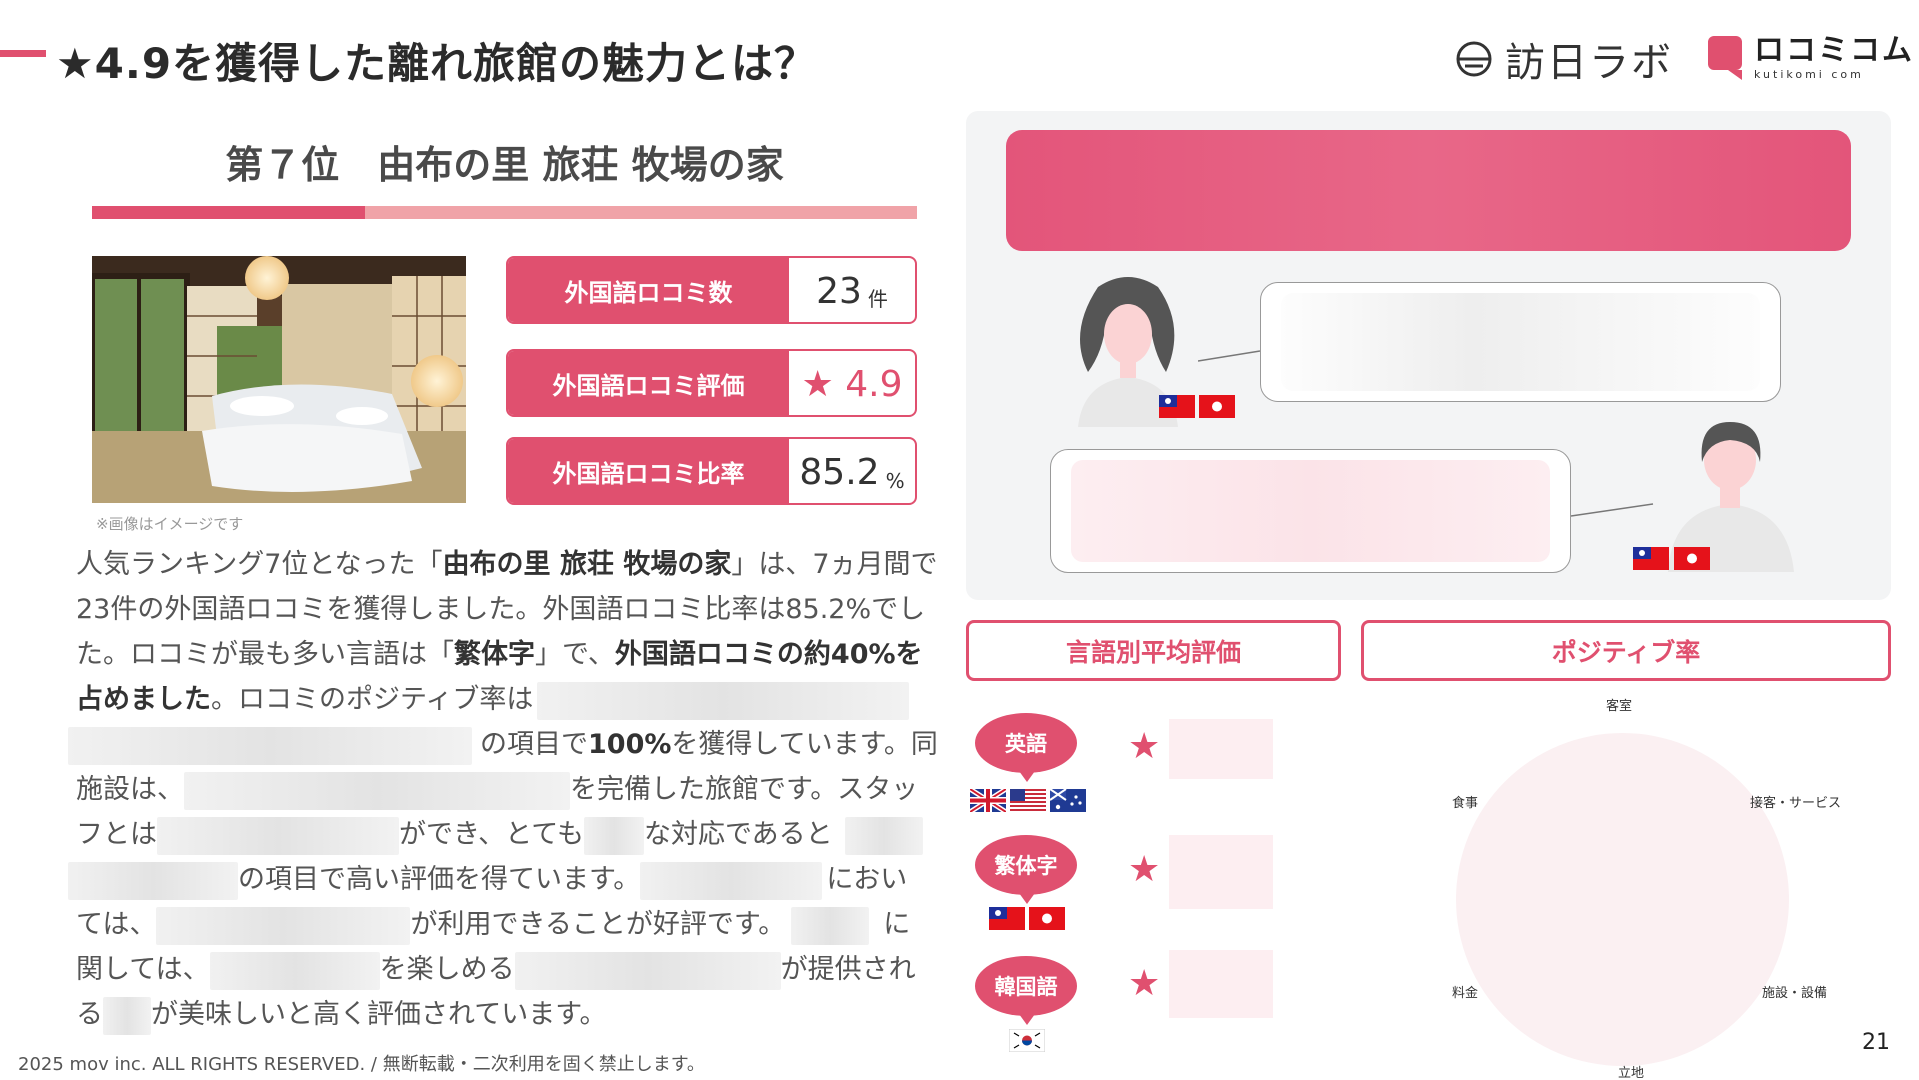  What do you see at coordinates (1589, 63) in the screenshot?
I see `houjin-logo-text: 訪日ラボ` at bounding box center [1589, 63].